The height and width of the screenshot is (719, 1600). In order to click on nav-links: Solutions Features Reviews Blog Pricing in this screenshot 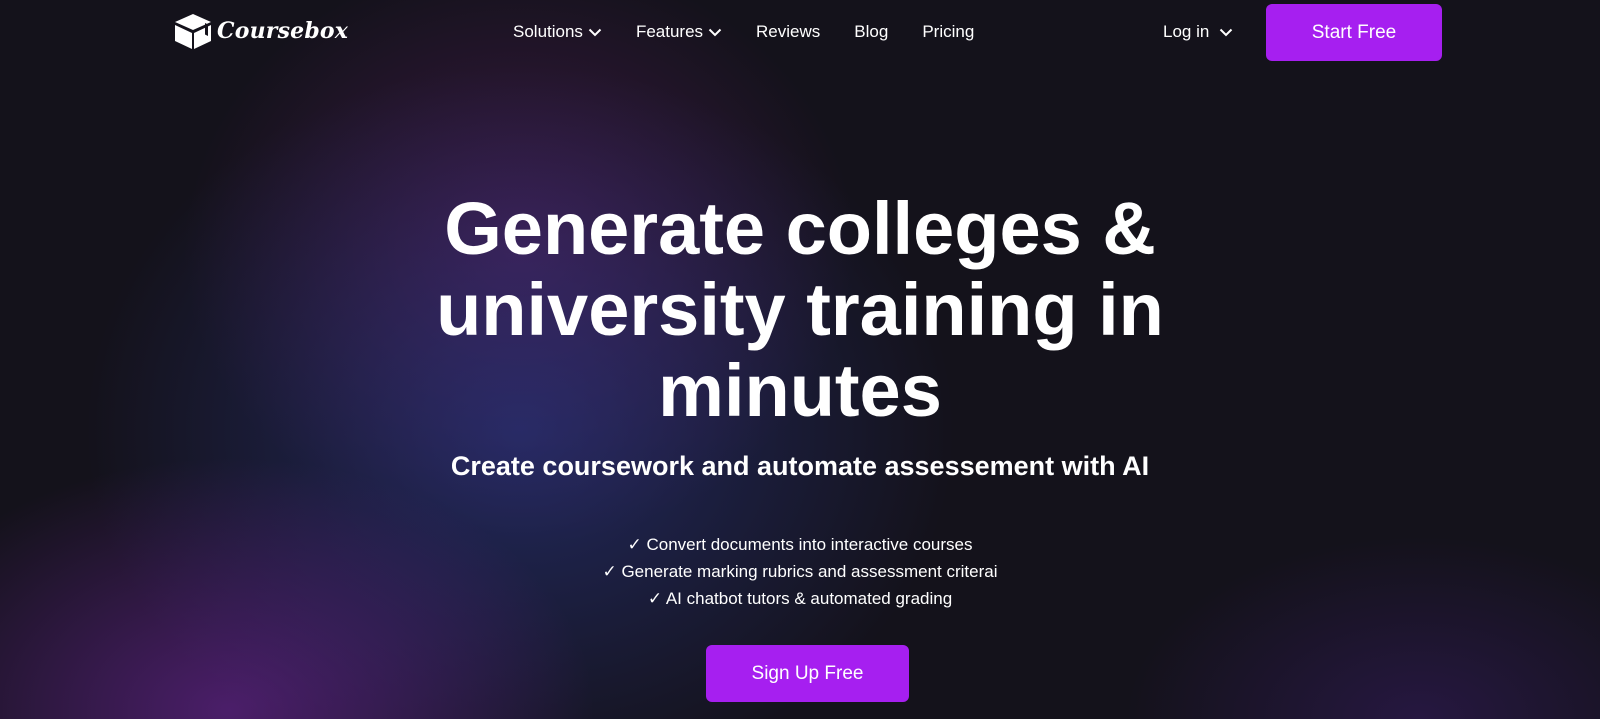, I will do `click(760, 32)`.